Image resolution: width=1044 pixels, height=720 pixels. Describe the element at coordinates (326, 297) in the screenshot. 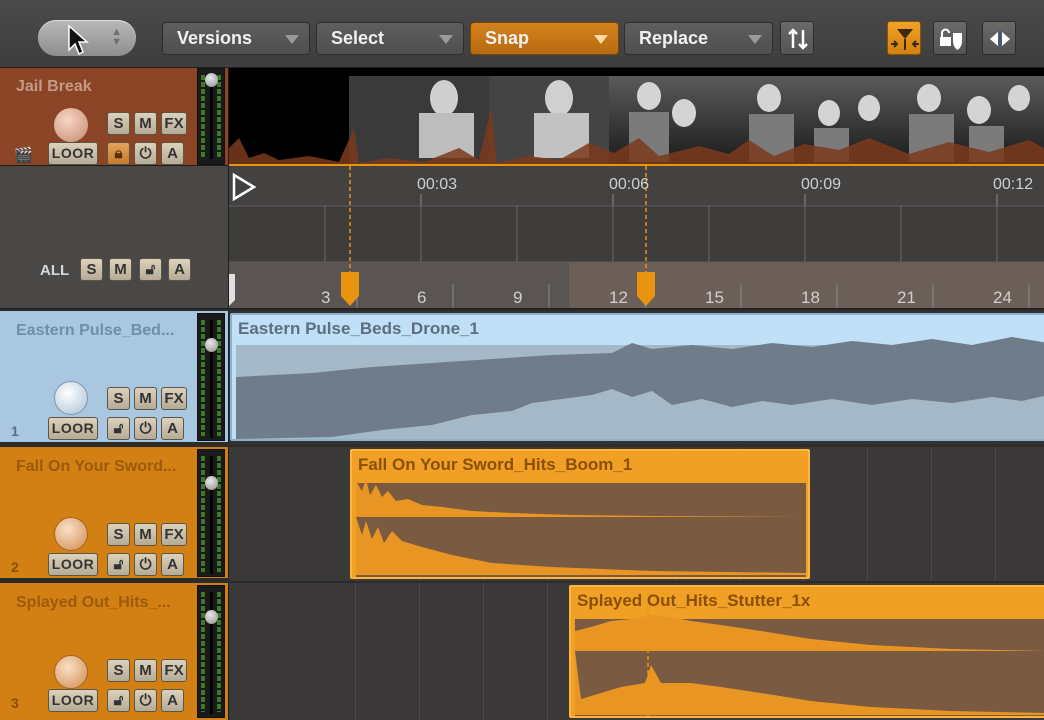

I see `beat-label: 3` at that location.